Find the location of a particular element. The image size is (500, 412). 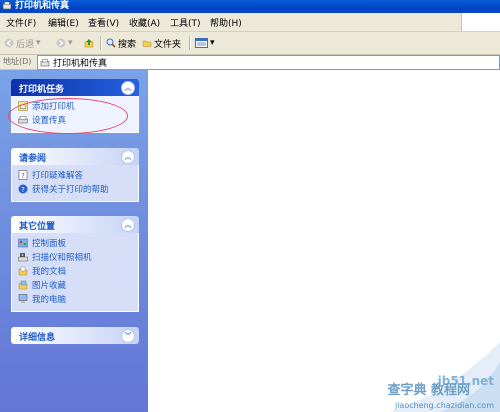

control-panel-label: 控制面板 is located at coordinates (49, 244).